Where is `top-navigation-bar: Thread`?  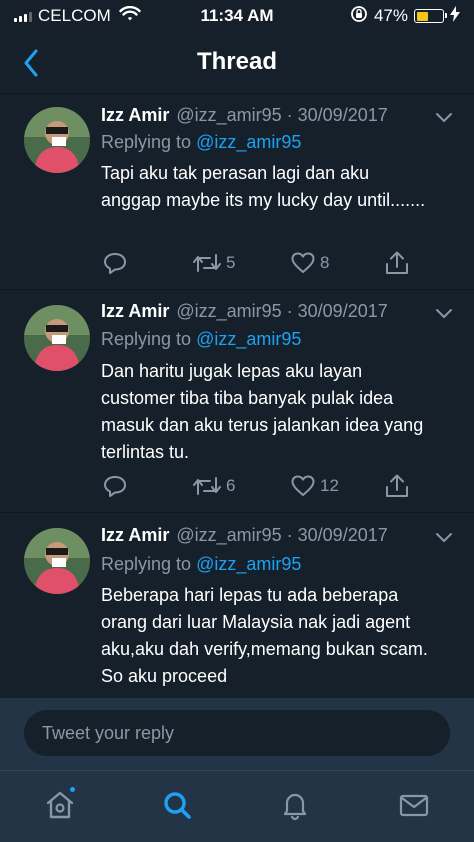 top-navigation-bar: Thread is located at coordinates (237, 63).